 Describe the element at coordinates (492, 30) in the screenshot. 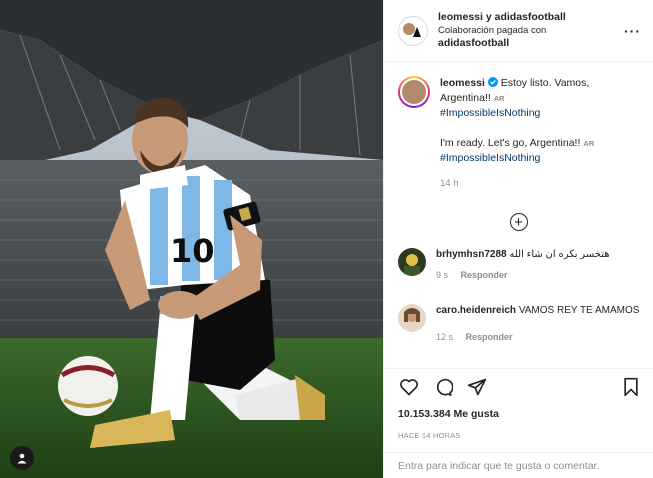

I see `paid-partnership-label: Colaboración pagada con` at that location.